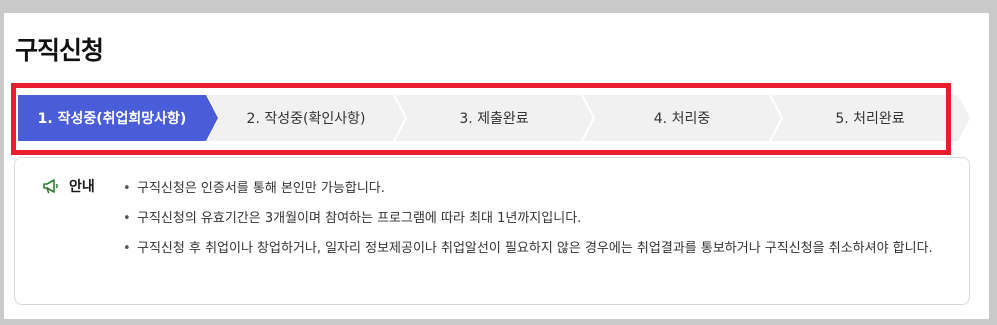  Describe the element at coordinates (540, 189) in the screenshot. I see `notice-item: 구직신청은 인증서를 통해 본인만 가능합니다.` at that location.